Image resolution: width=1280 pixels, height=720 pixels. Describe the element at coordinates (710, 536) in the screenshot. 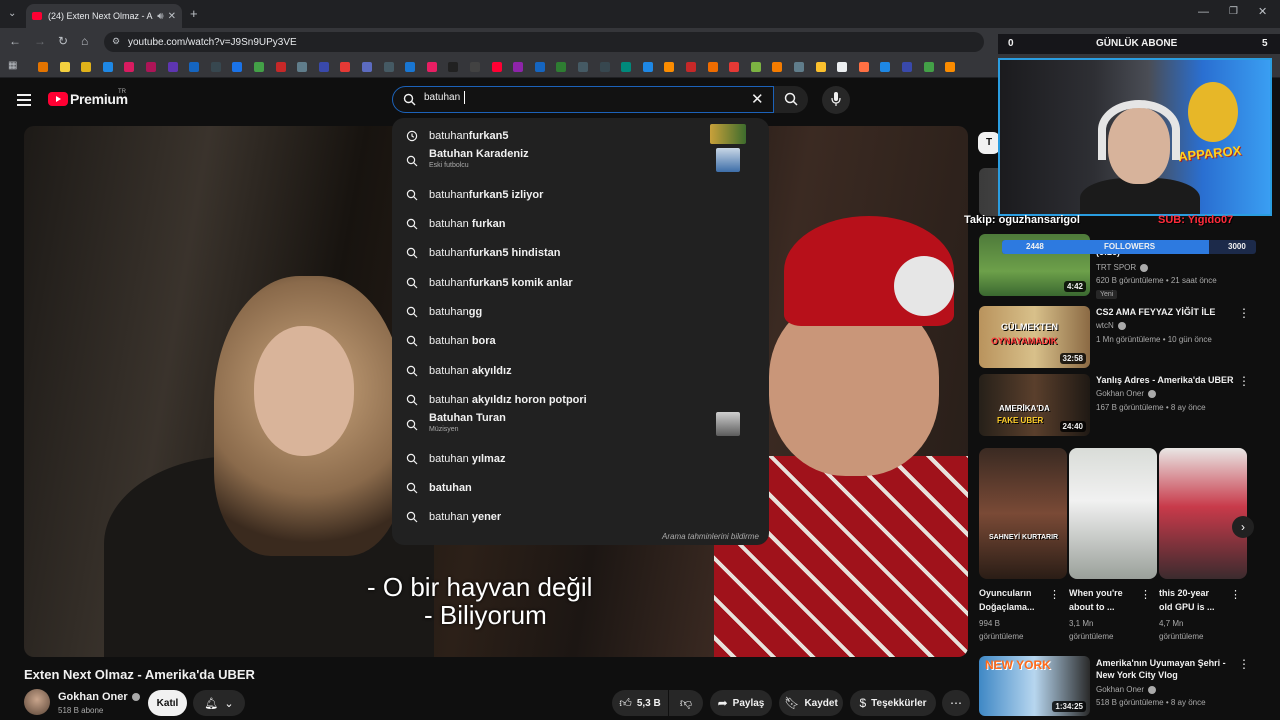

I see `report-predictions-link: Arama tahminlerini bildirme` at that location.